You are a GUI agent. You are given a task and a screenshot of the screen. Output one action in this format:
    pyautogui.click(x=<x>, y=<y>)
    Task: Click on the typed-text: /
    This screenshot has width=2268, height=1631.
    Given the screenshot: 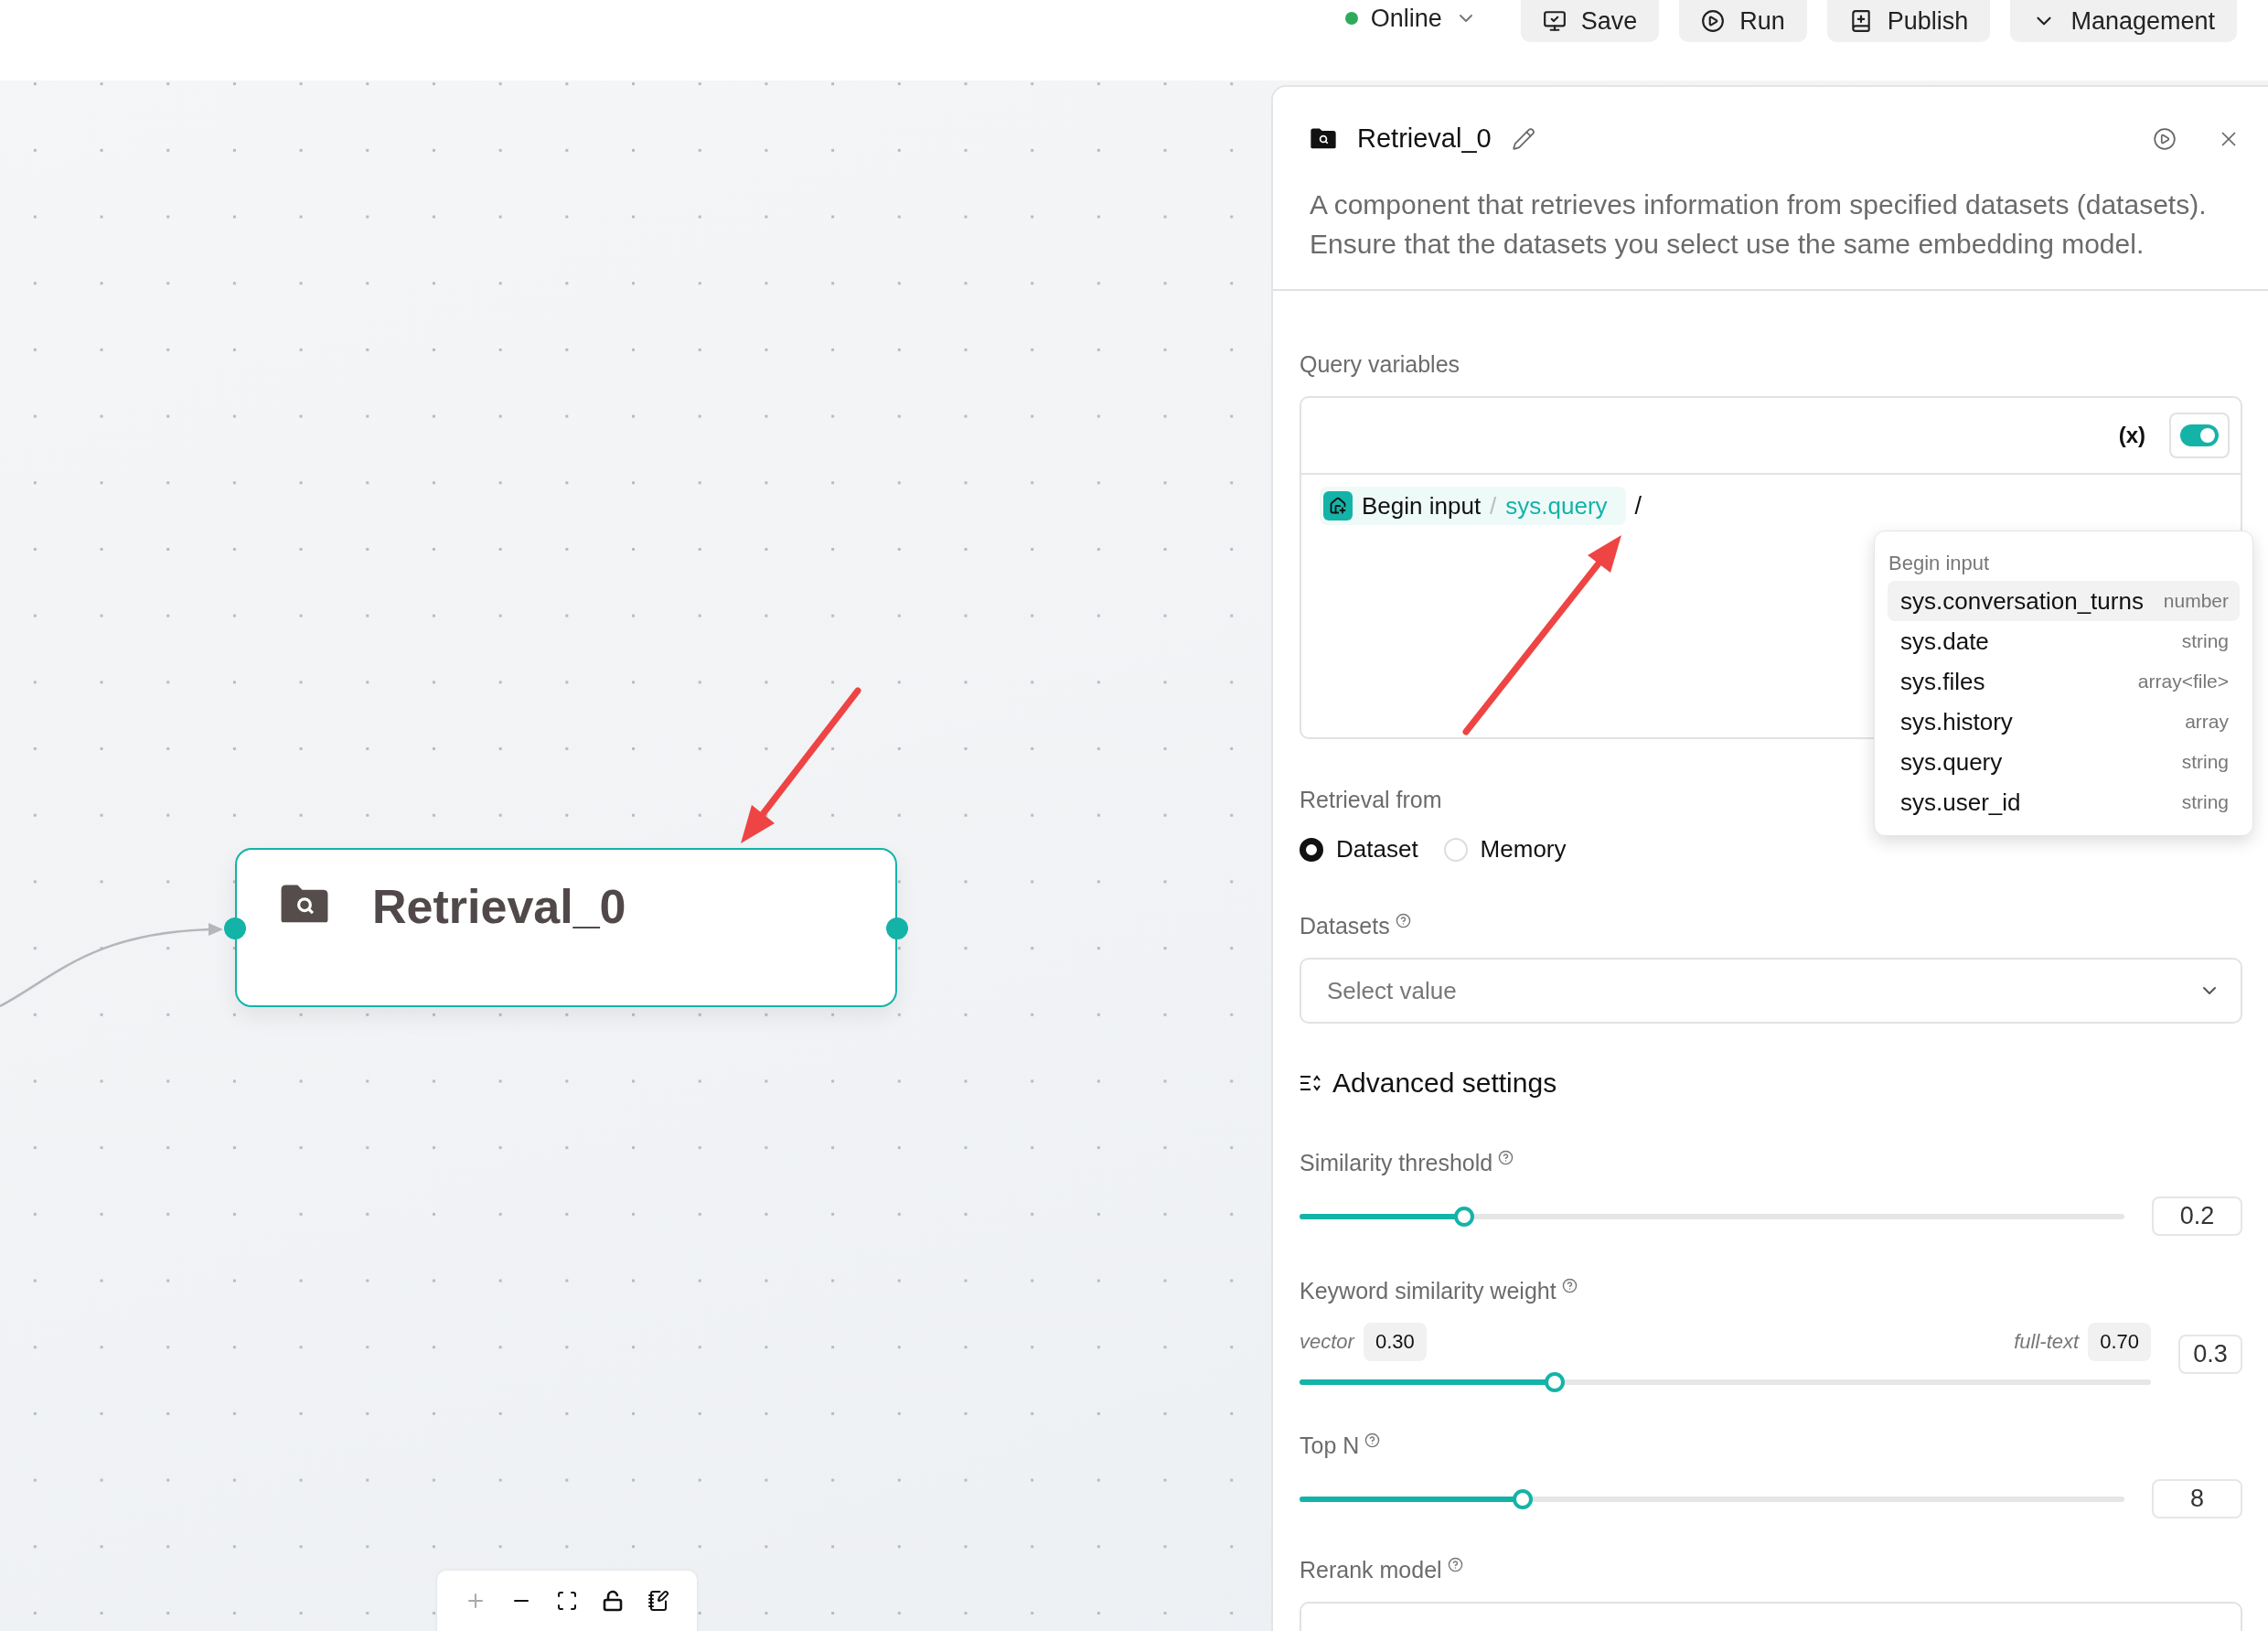 What is the action you would take?
    pyautogui.click(x=1638, y=505)
    